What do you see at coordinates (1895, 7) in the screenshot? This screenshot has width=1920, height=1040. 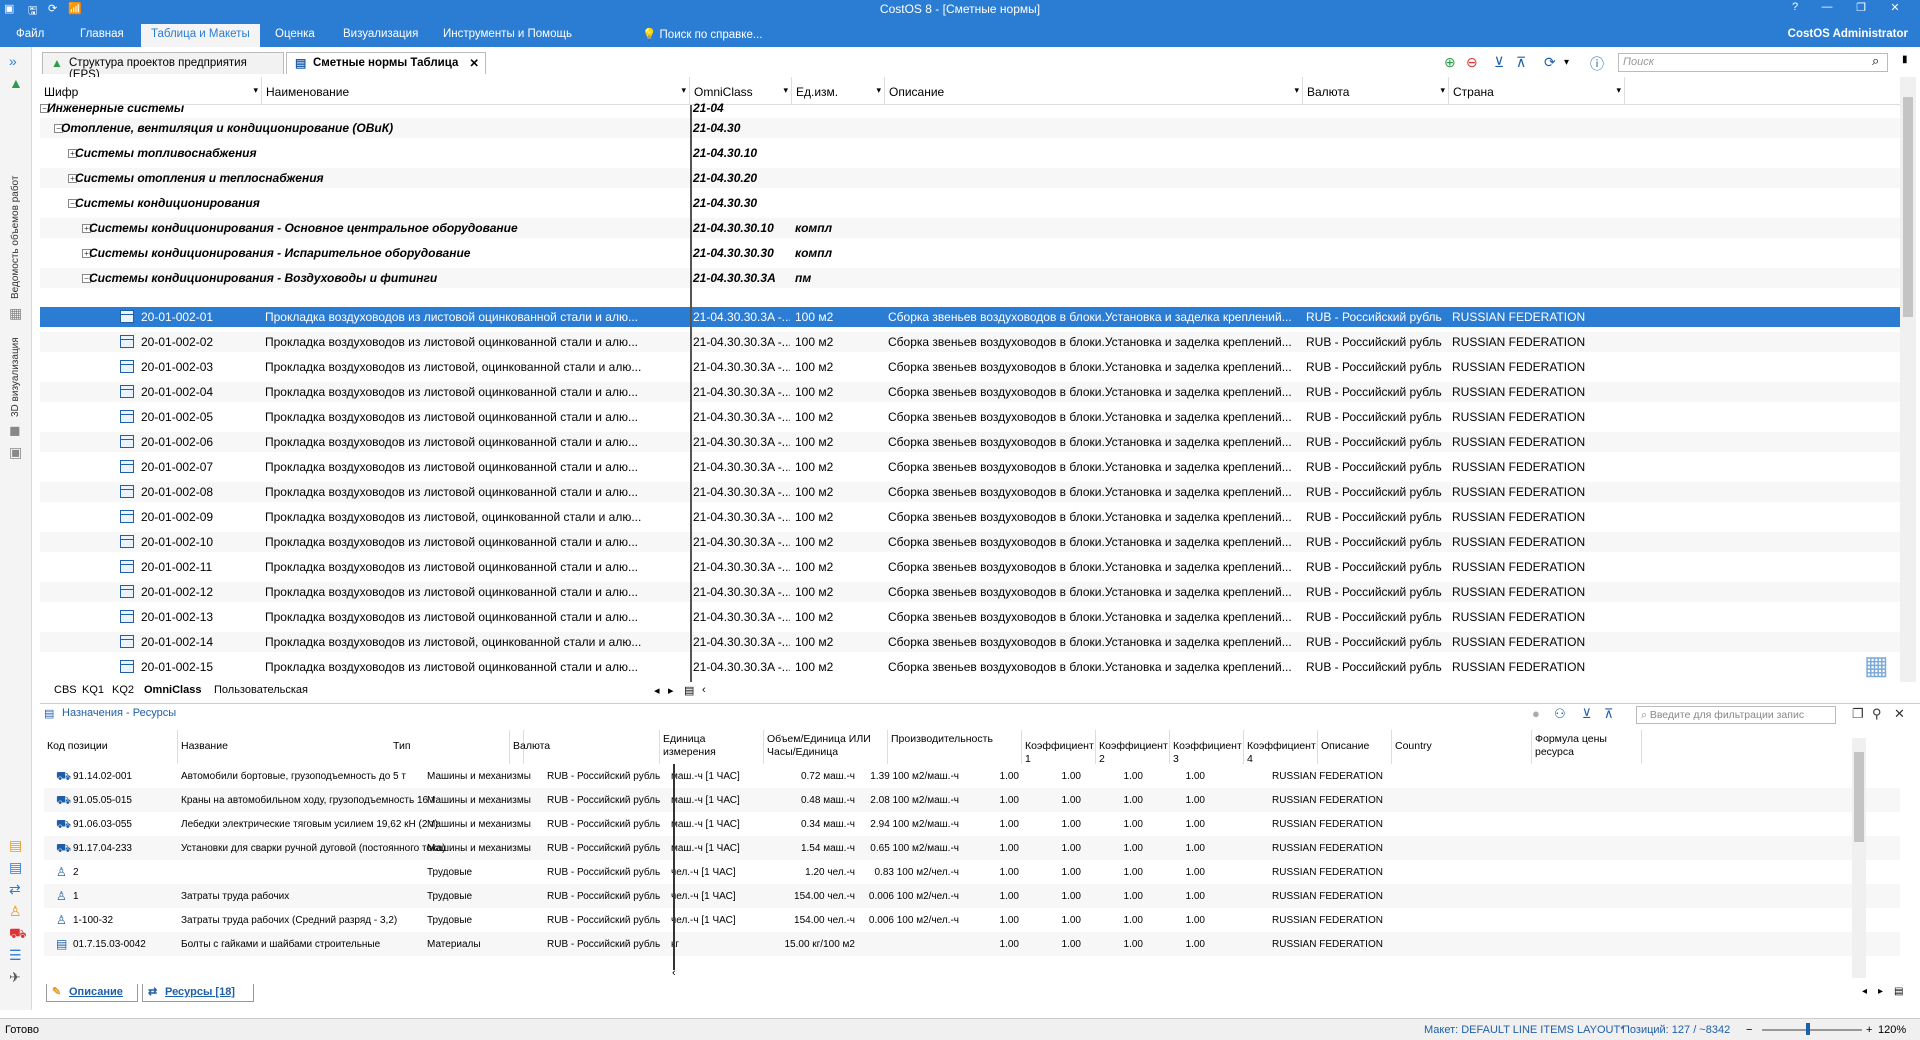 I see `close-window-button: ✕` at bounding box center [1895, 7].